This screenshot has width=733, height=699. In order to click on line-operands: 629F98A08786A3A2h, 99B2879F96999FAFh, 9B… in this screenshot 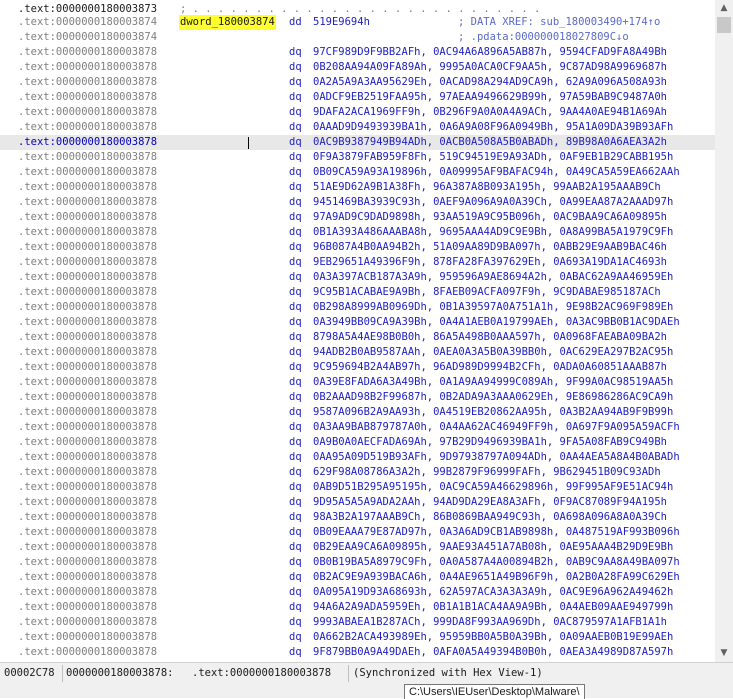, I will do `click(487, 472)`.